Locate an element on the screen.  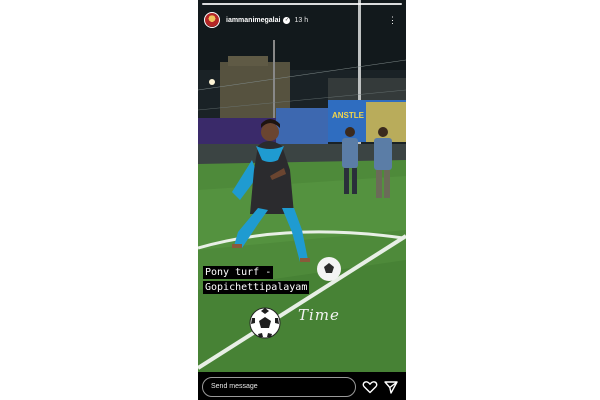
svg-text: ANSTLE is located at coordinates (348, 115).